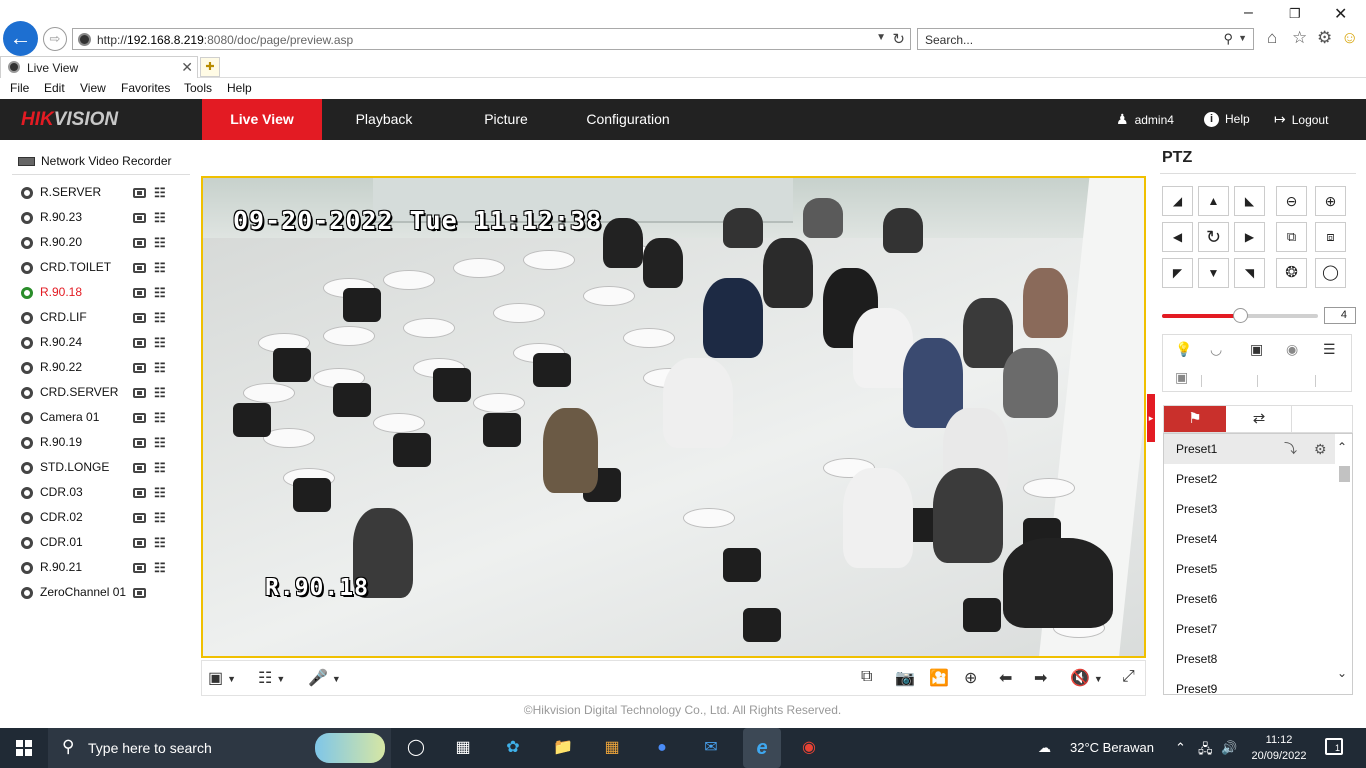 Image resolution: width=1366 pixels, height=768 pixels. What do you see at coordinates (55, 39) in the screenshot?
I see `forward-button: ⇨` at bounding box center [55, 39].